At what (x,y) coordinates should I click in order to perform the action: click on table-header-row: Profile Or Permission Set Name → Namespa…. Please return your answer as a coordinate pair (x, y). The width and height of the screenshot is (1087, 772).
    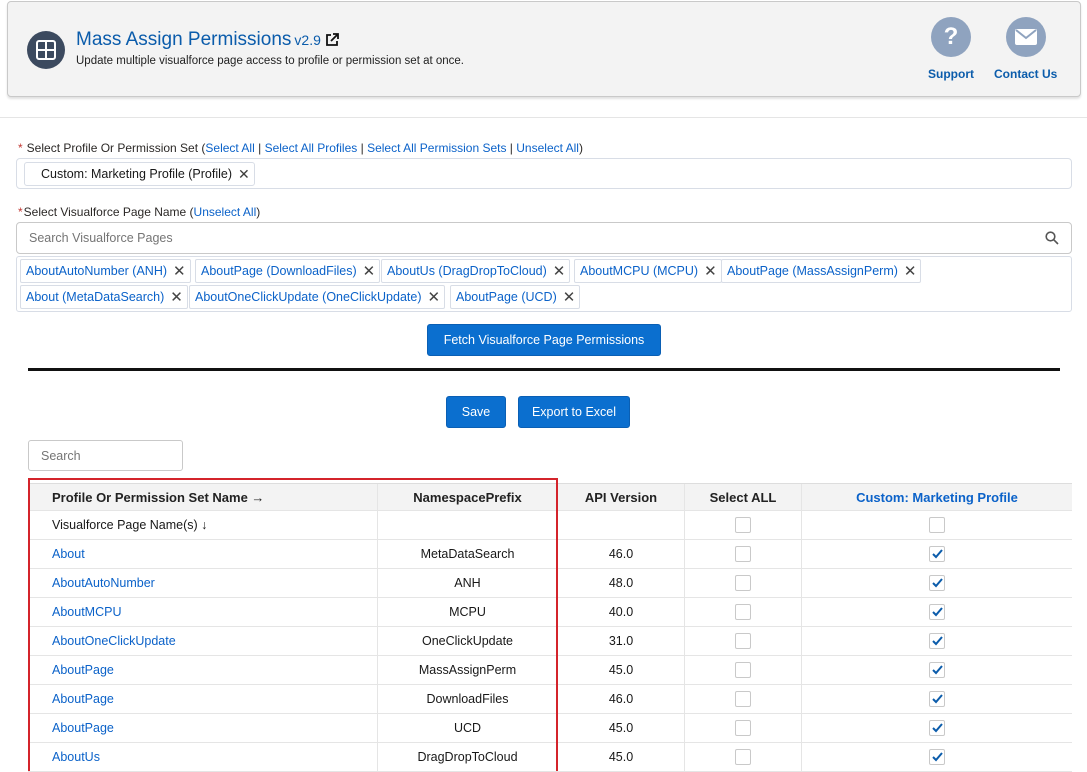
    Looking at the image, I should click on (550, 497).